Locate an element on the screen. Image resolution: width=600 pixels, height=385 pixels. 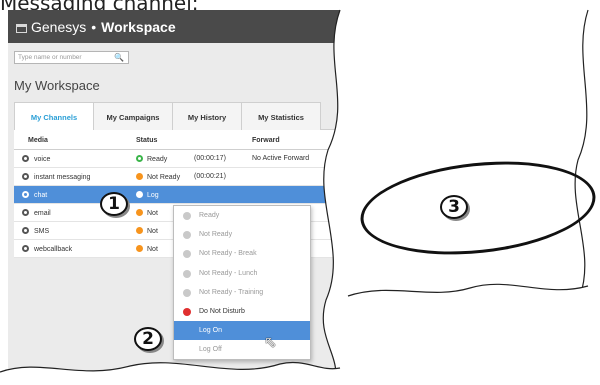
callout-2: 2 is located at coordinates (148, 339).